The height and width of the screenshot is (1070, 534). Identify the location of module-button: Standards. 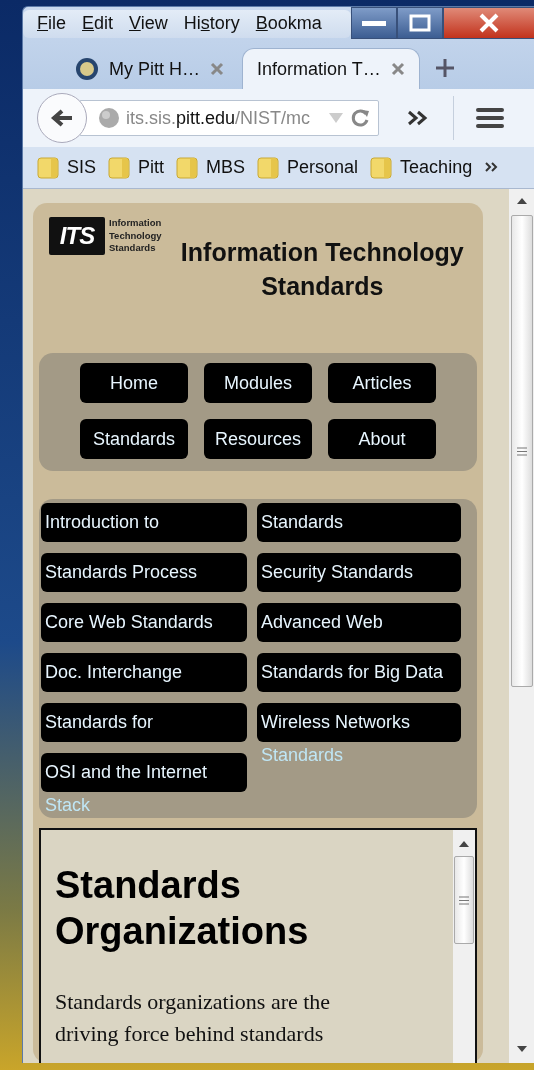
(359, 522).